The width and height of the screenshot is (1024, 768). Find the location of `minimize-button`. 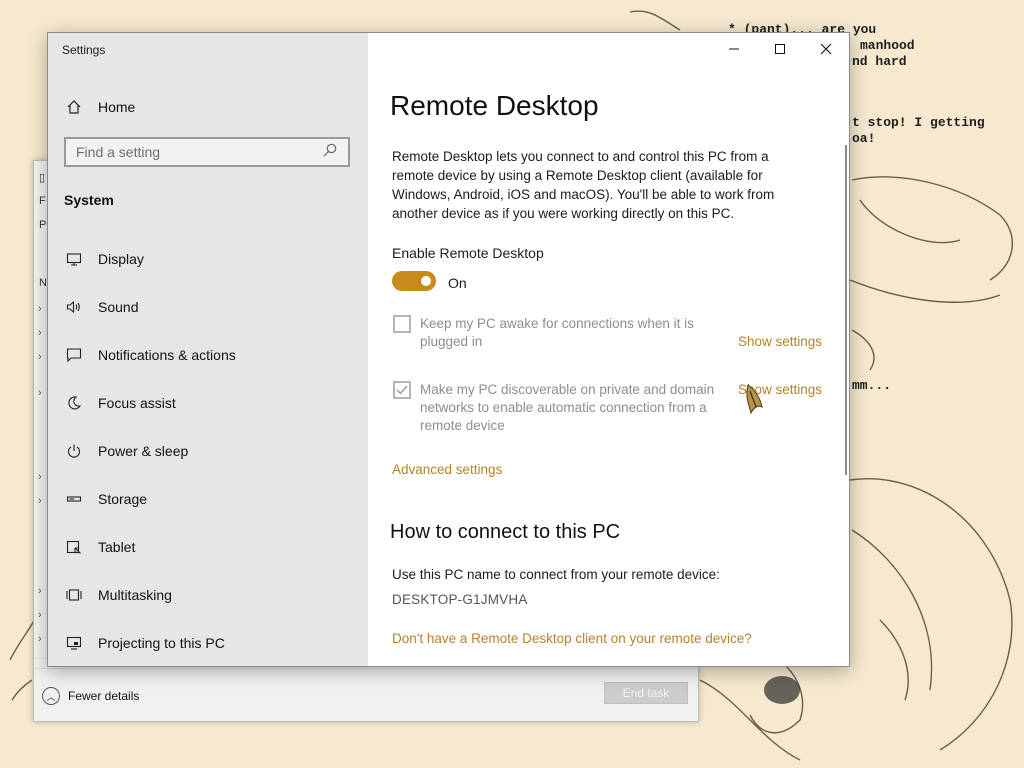

minimize-button is located at coordinates (734, 49).